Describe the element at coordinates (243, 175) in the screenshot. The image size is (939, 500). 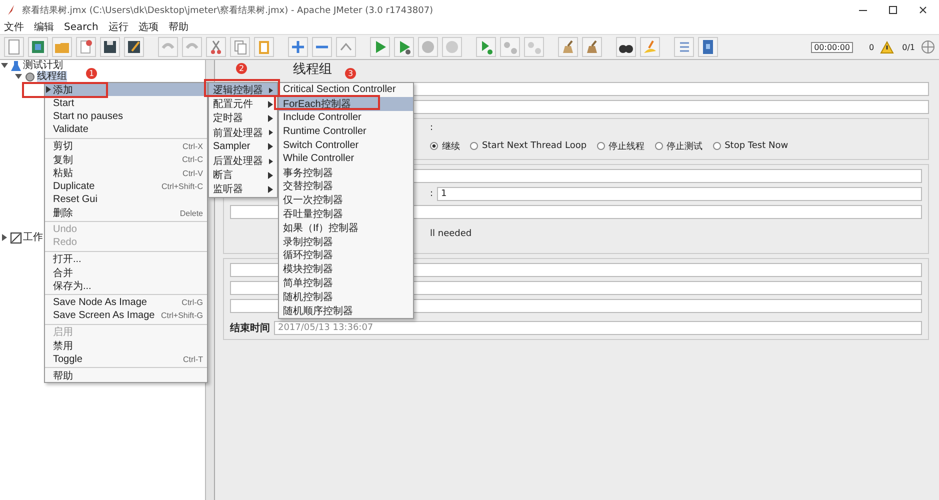
I see `menu-item: 断言` at that location.